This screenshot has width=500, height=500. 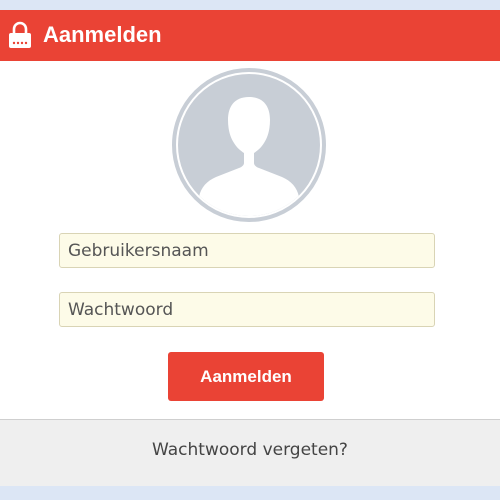 What do you see at coordinates (102, 34) in the screenshot?
I see `dialog-title: Aanmelden` at bounding box center [102, 34].